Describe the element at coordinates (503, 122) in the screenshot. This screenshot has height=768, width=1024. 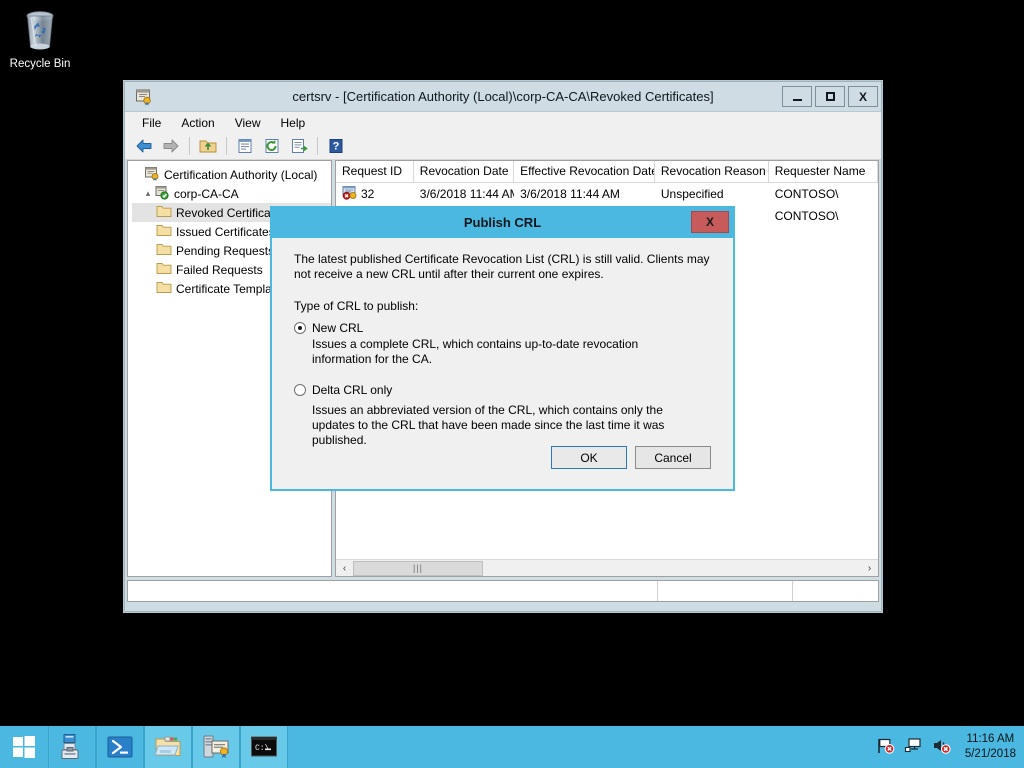
I see `menu-bar: File Action View Help` at that location.